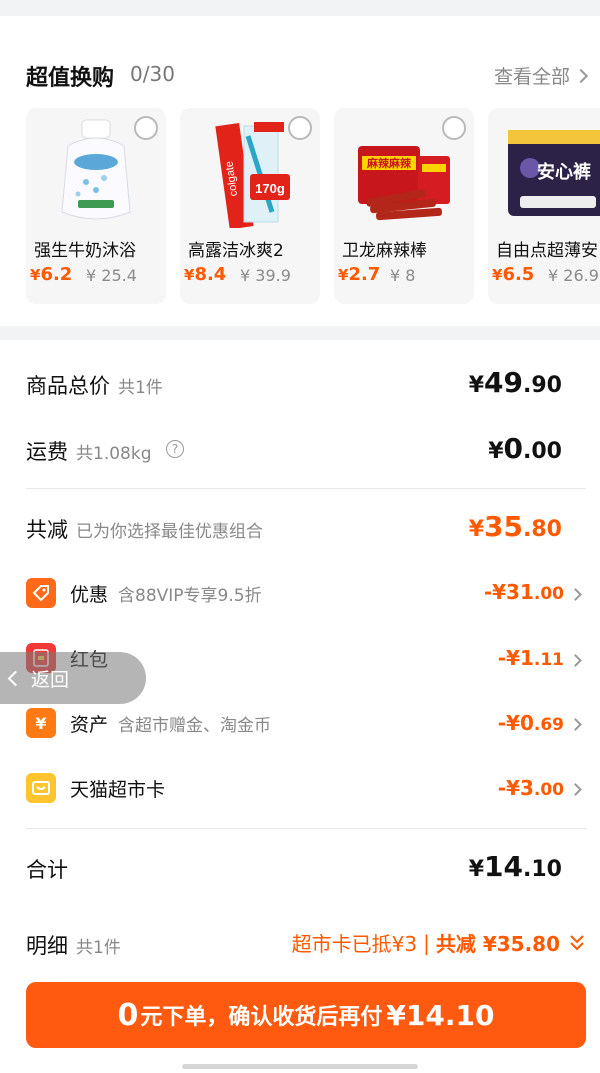 The width and height of the screenshot is (600, 1073). I want to click on product-name: 高露洁冰爽2, so click(236, 251).